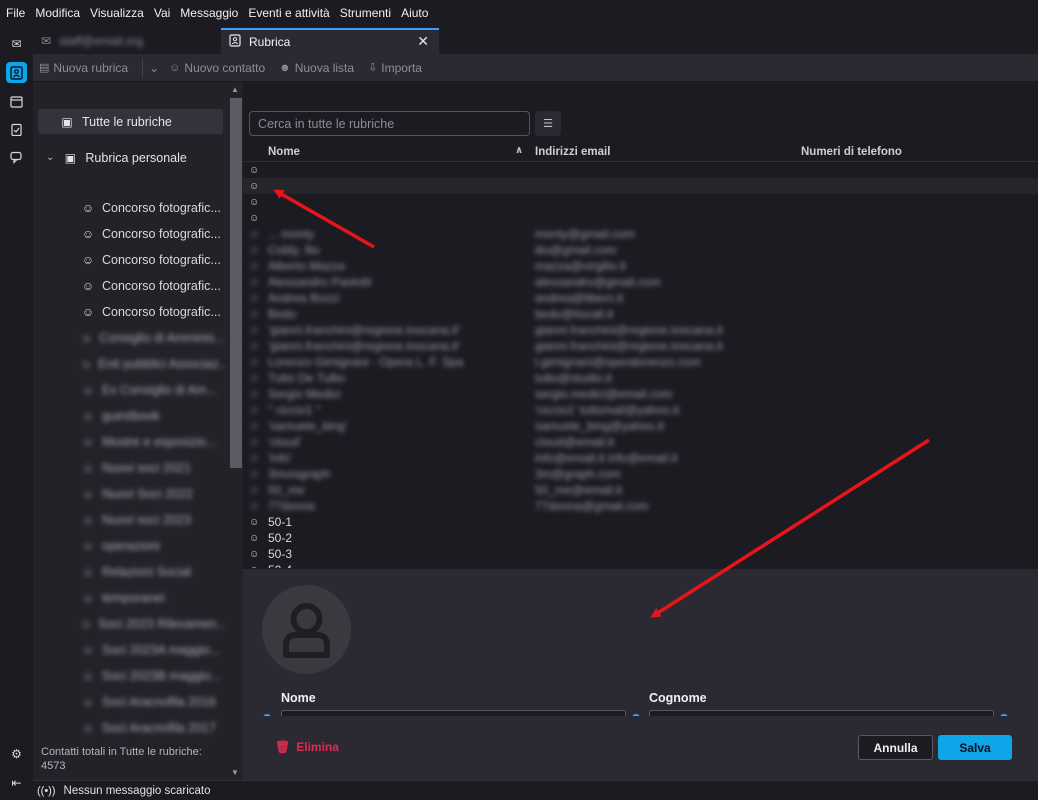 This screenshot has height=800, width=1038. What do you see at coordinates (209, 13) in the screenshot?
I see `menu-messaggio: Messaggio` at bounding box center [209, 13].